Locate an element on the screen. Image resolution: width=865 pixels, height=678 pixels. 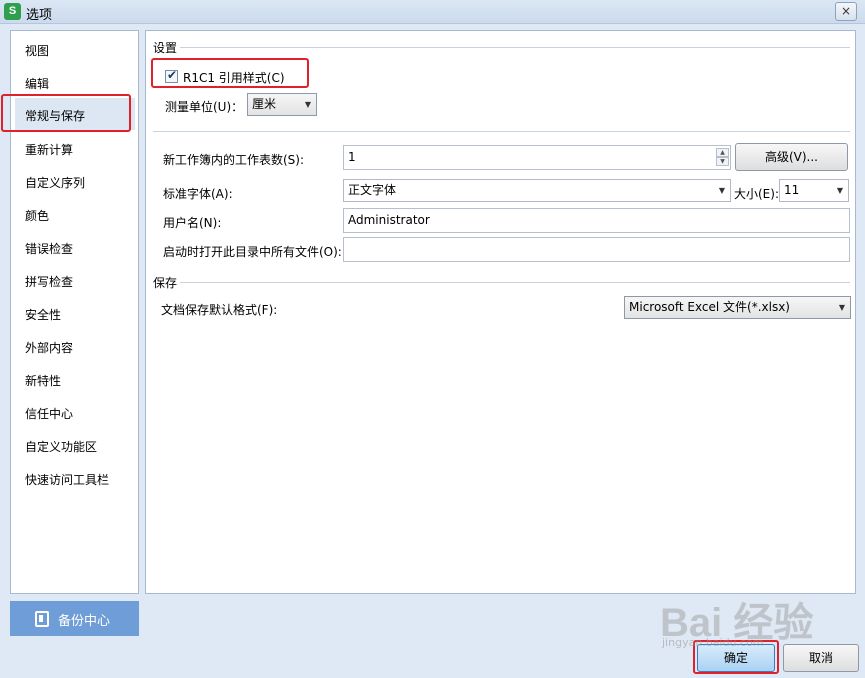
title-bar: S 选项 × is located at coordinates (432, 12).